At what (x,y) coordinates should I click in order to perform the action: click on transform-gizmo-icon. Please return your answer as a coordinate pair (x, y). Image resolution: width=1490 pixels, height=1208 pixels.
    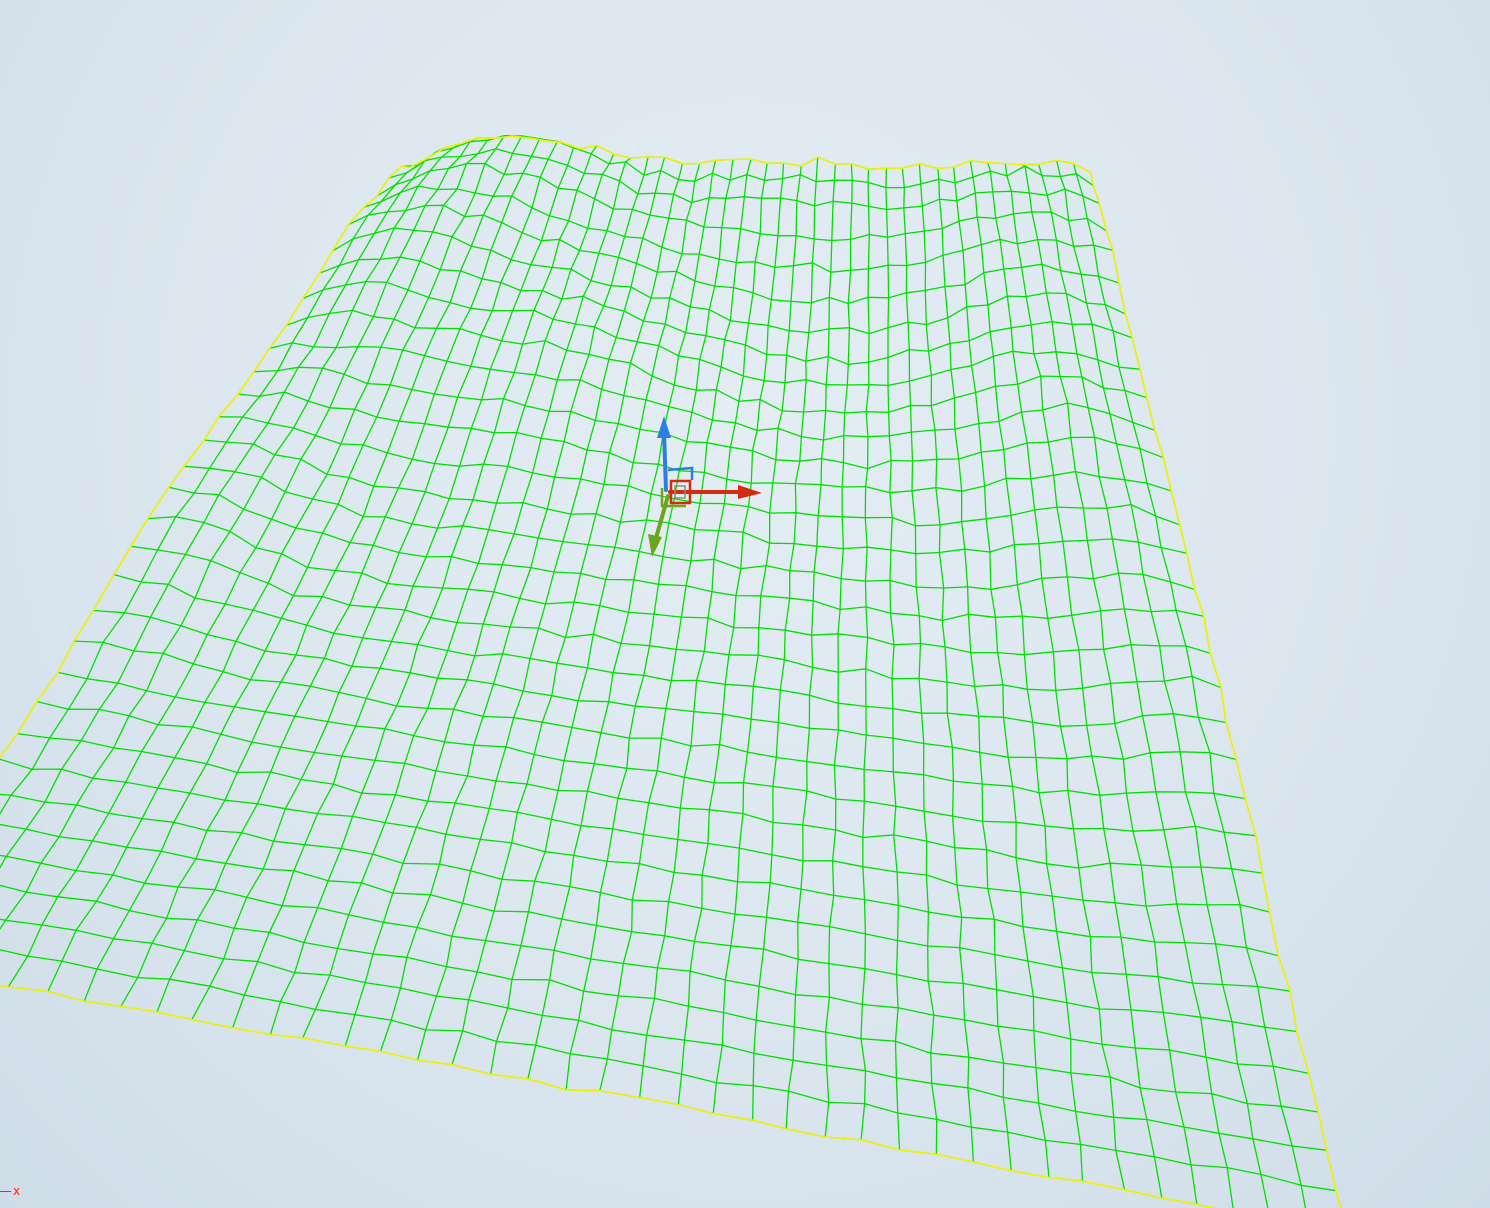
    Looking at the image, I should click on (705, 486).